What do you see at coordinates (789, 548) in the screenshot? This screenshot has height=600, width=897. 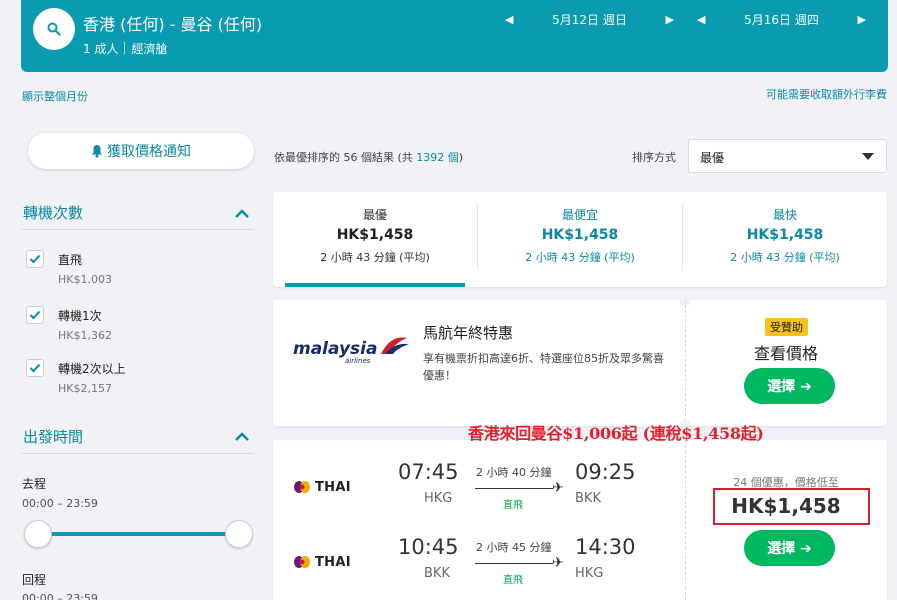 I see `flight-select-button: 選擇 ➔` at bounding box center [789, 548].